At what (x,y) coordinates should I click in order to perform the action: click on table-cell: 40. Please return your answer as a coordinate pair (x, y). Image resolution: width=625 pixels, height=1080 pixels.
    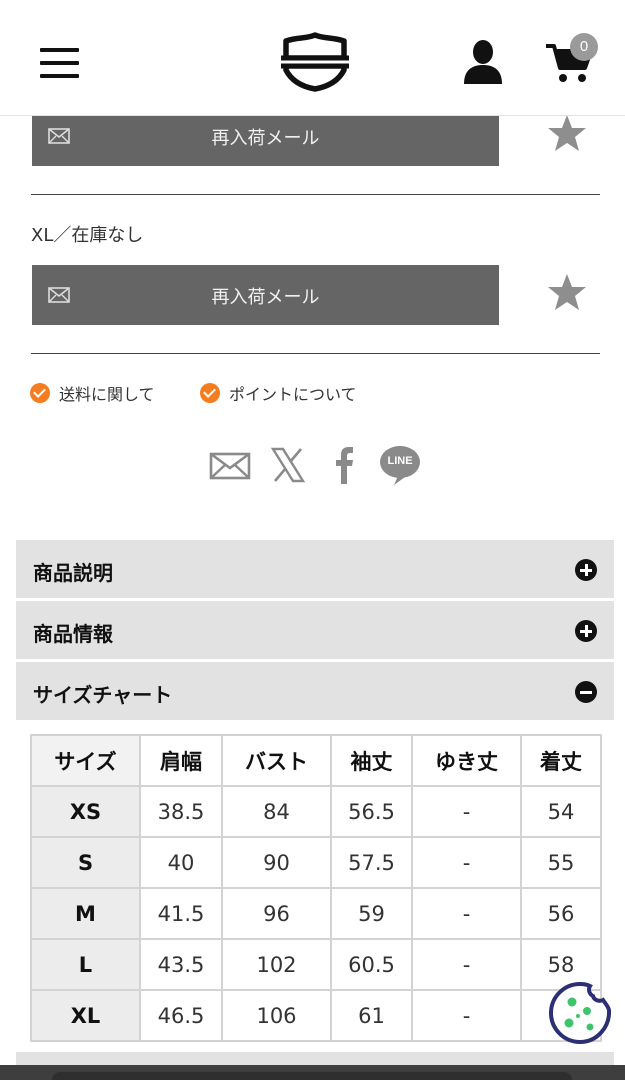
    Looking at the image, I should click on (181, 862).